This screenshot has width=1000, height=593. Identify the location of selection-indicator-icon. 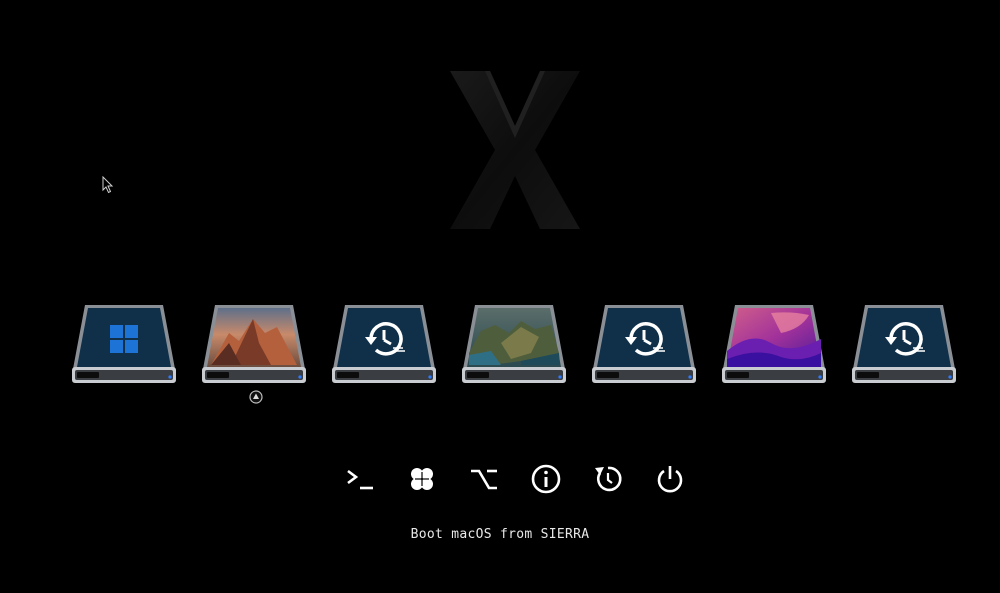
(256, 397).